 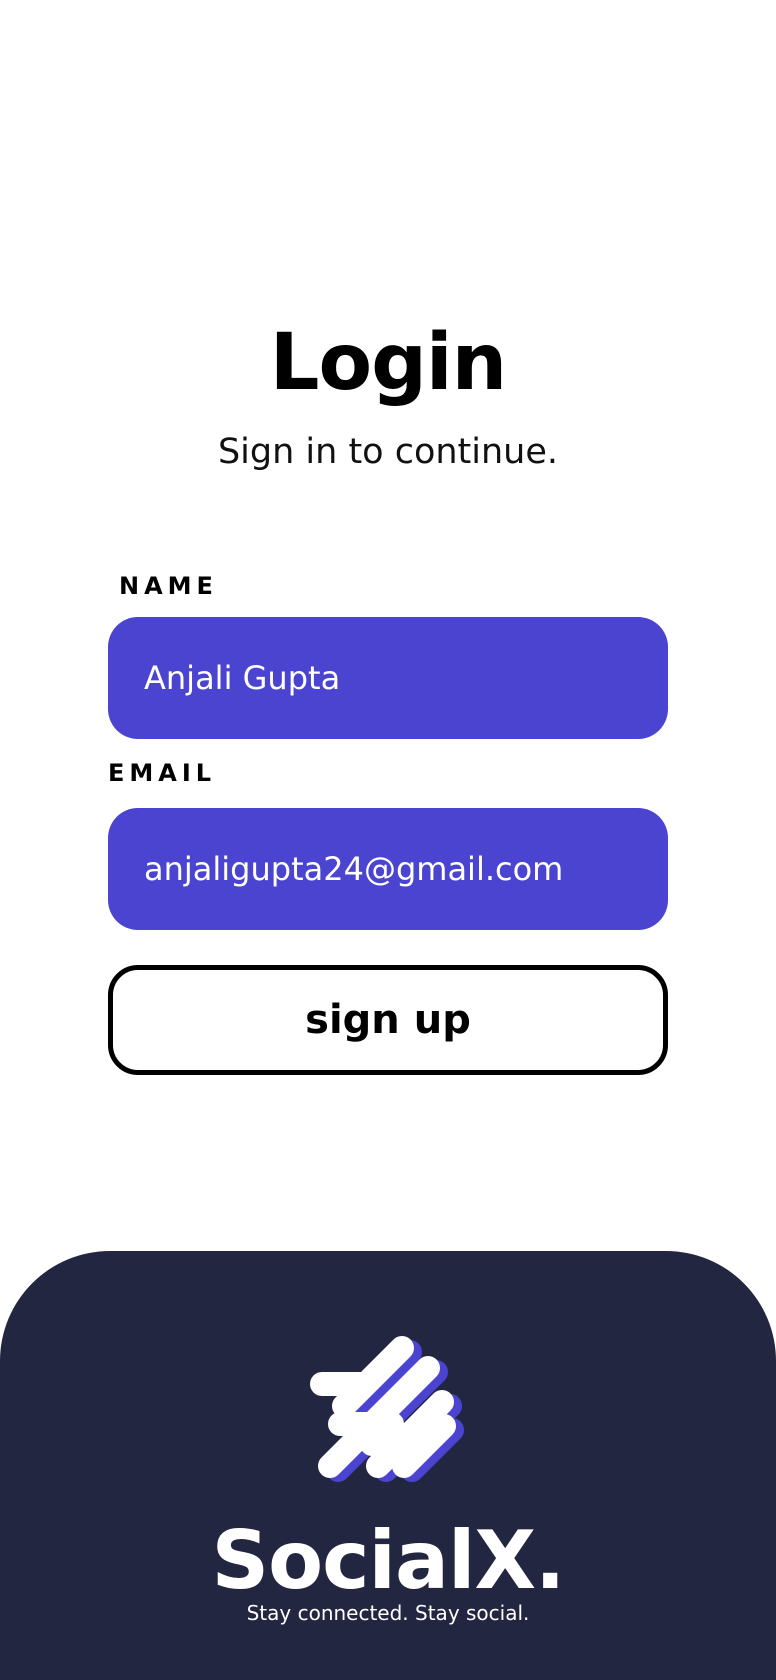 What do you see at coordinates (242, 678) in the screenshot?
I see `name-input-value: Anjali Gupta` at bounding box center [242, 678].